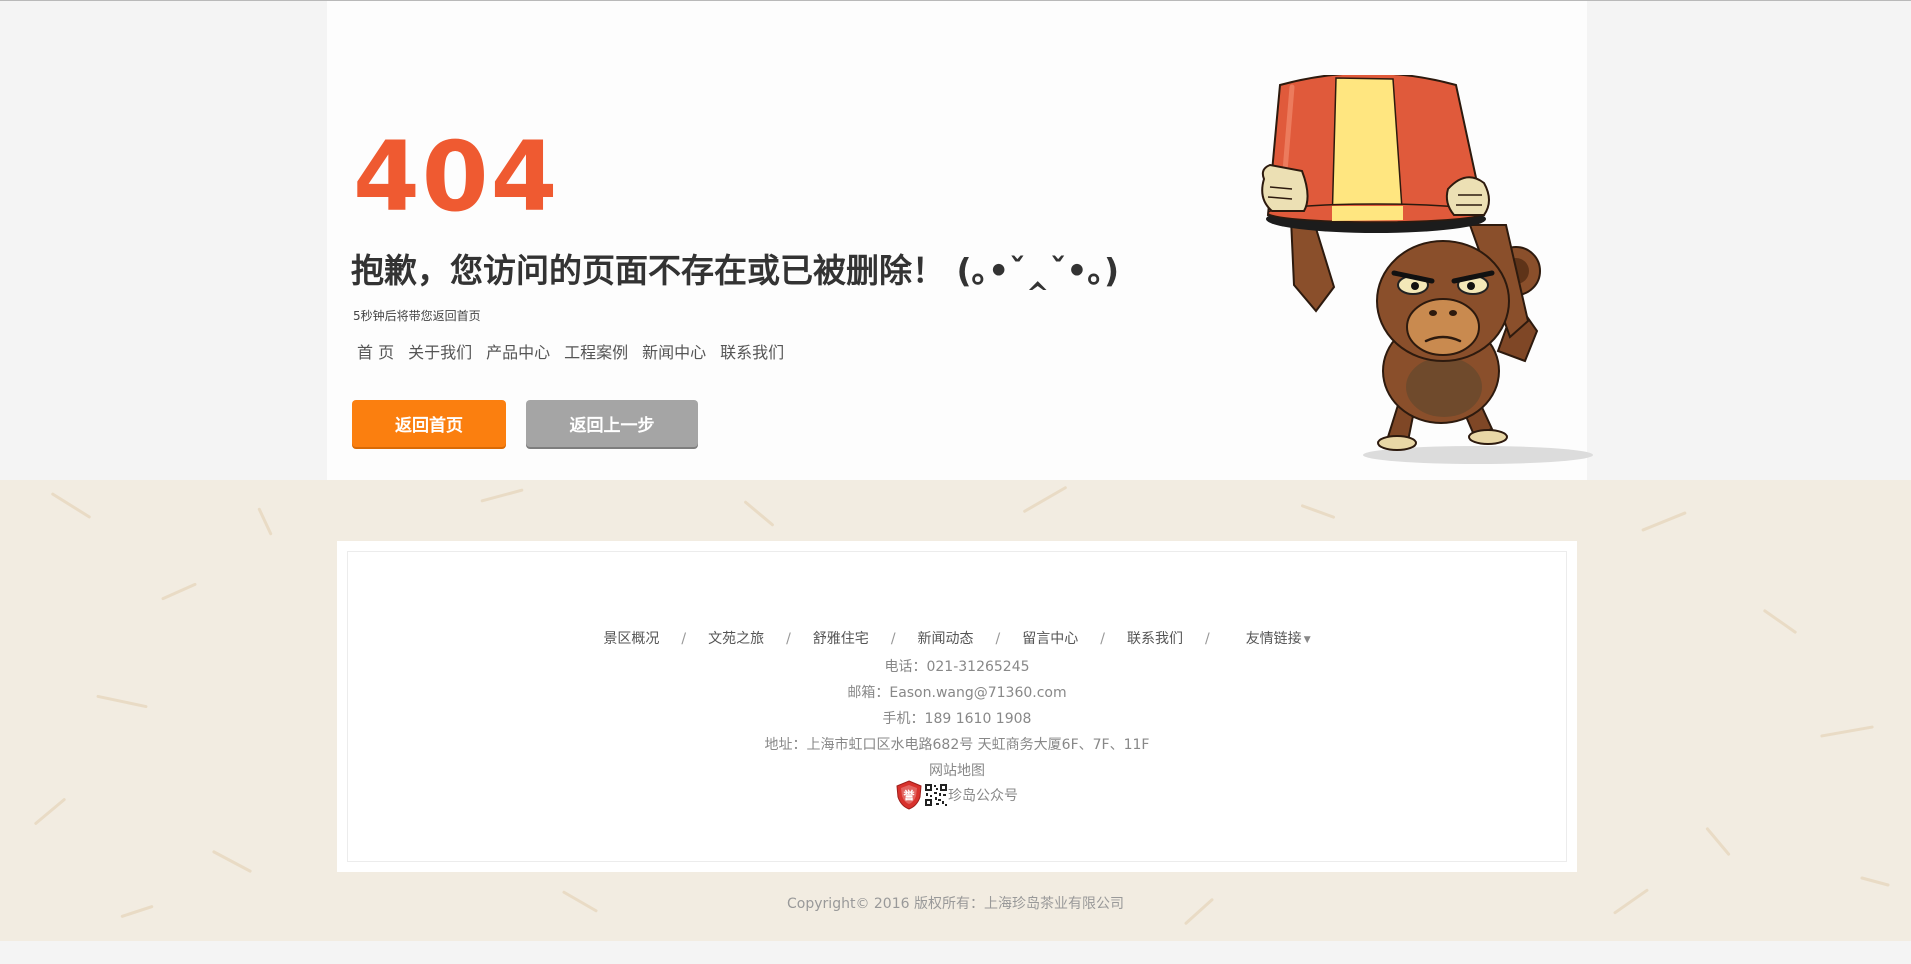 Image resolution: width=1911 pixels, height=964 pixels. Describe the element at coordinates (440, 353) in the screenshot. I see `quick-link-about: 关于我们` at that location.